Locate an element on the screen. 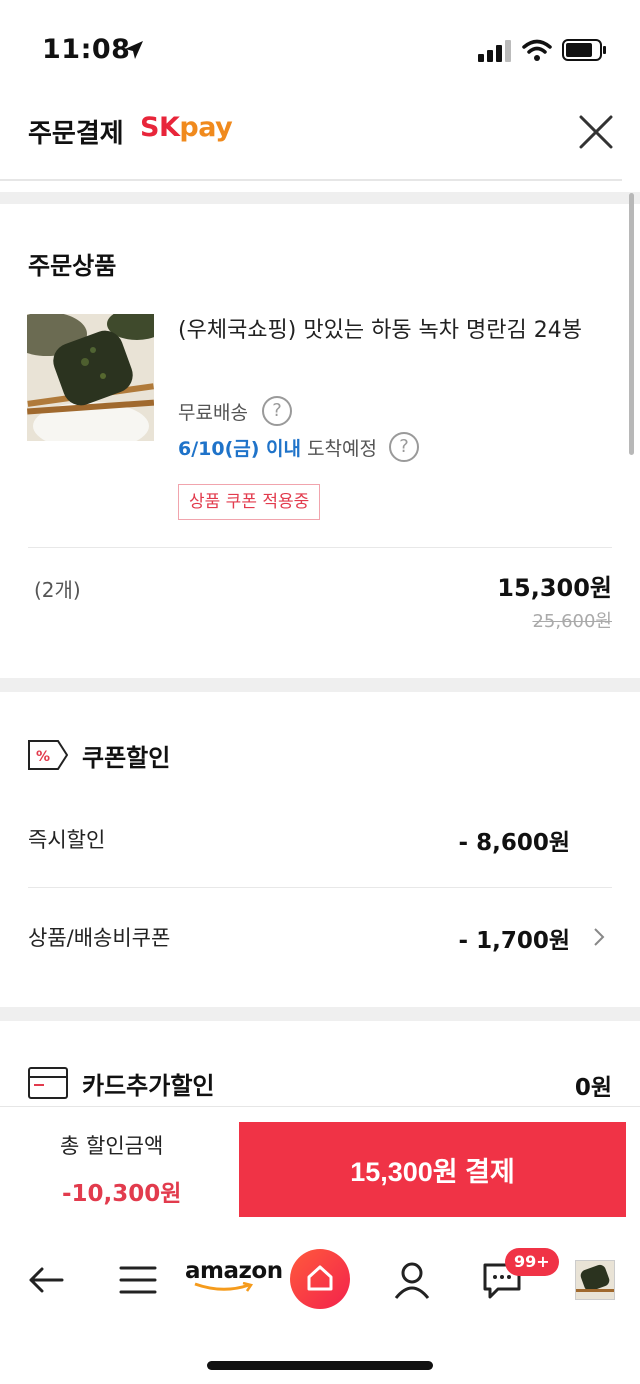 The image size is (640, 1384). amazon-logo: amazon is located at coordinates (234, 1275).